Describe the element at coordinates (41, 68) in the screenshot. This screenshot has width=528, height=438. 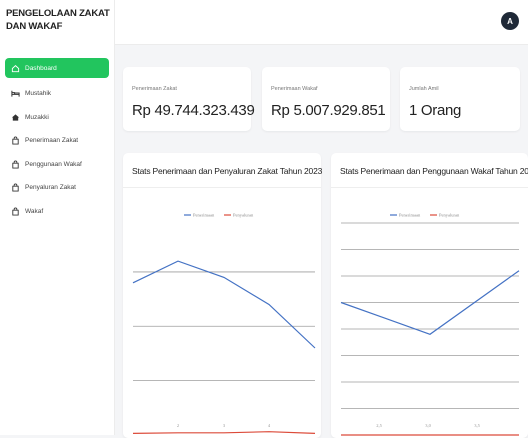
I see `sidebar-item-label: Dashboard` at that location.